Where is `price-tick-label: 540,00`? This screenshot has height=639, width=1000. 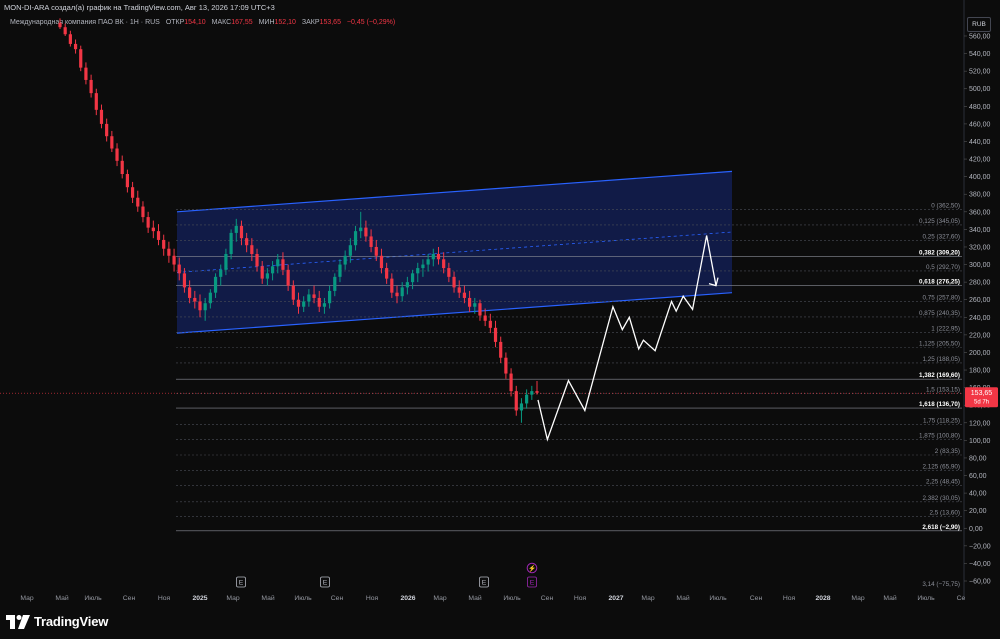 price-tick-label: 540,00 is located at coordinates (980, 54).